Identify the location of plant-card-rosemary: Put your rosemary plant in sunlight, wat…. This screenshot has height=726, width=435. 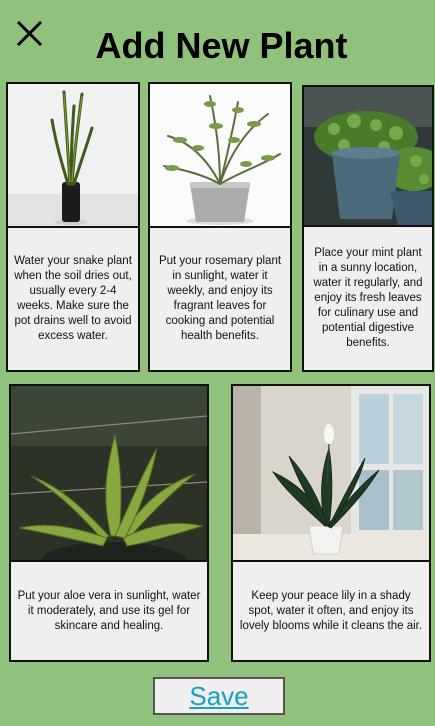
(220, 227).